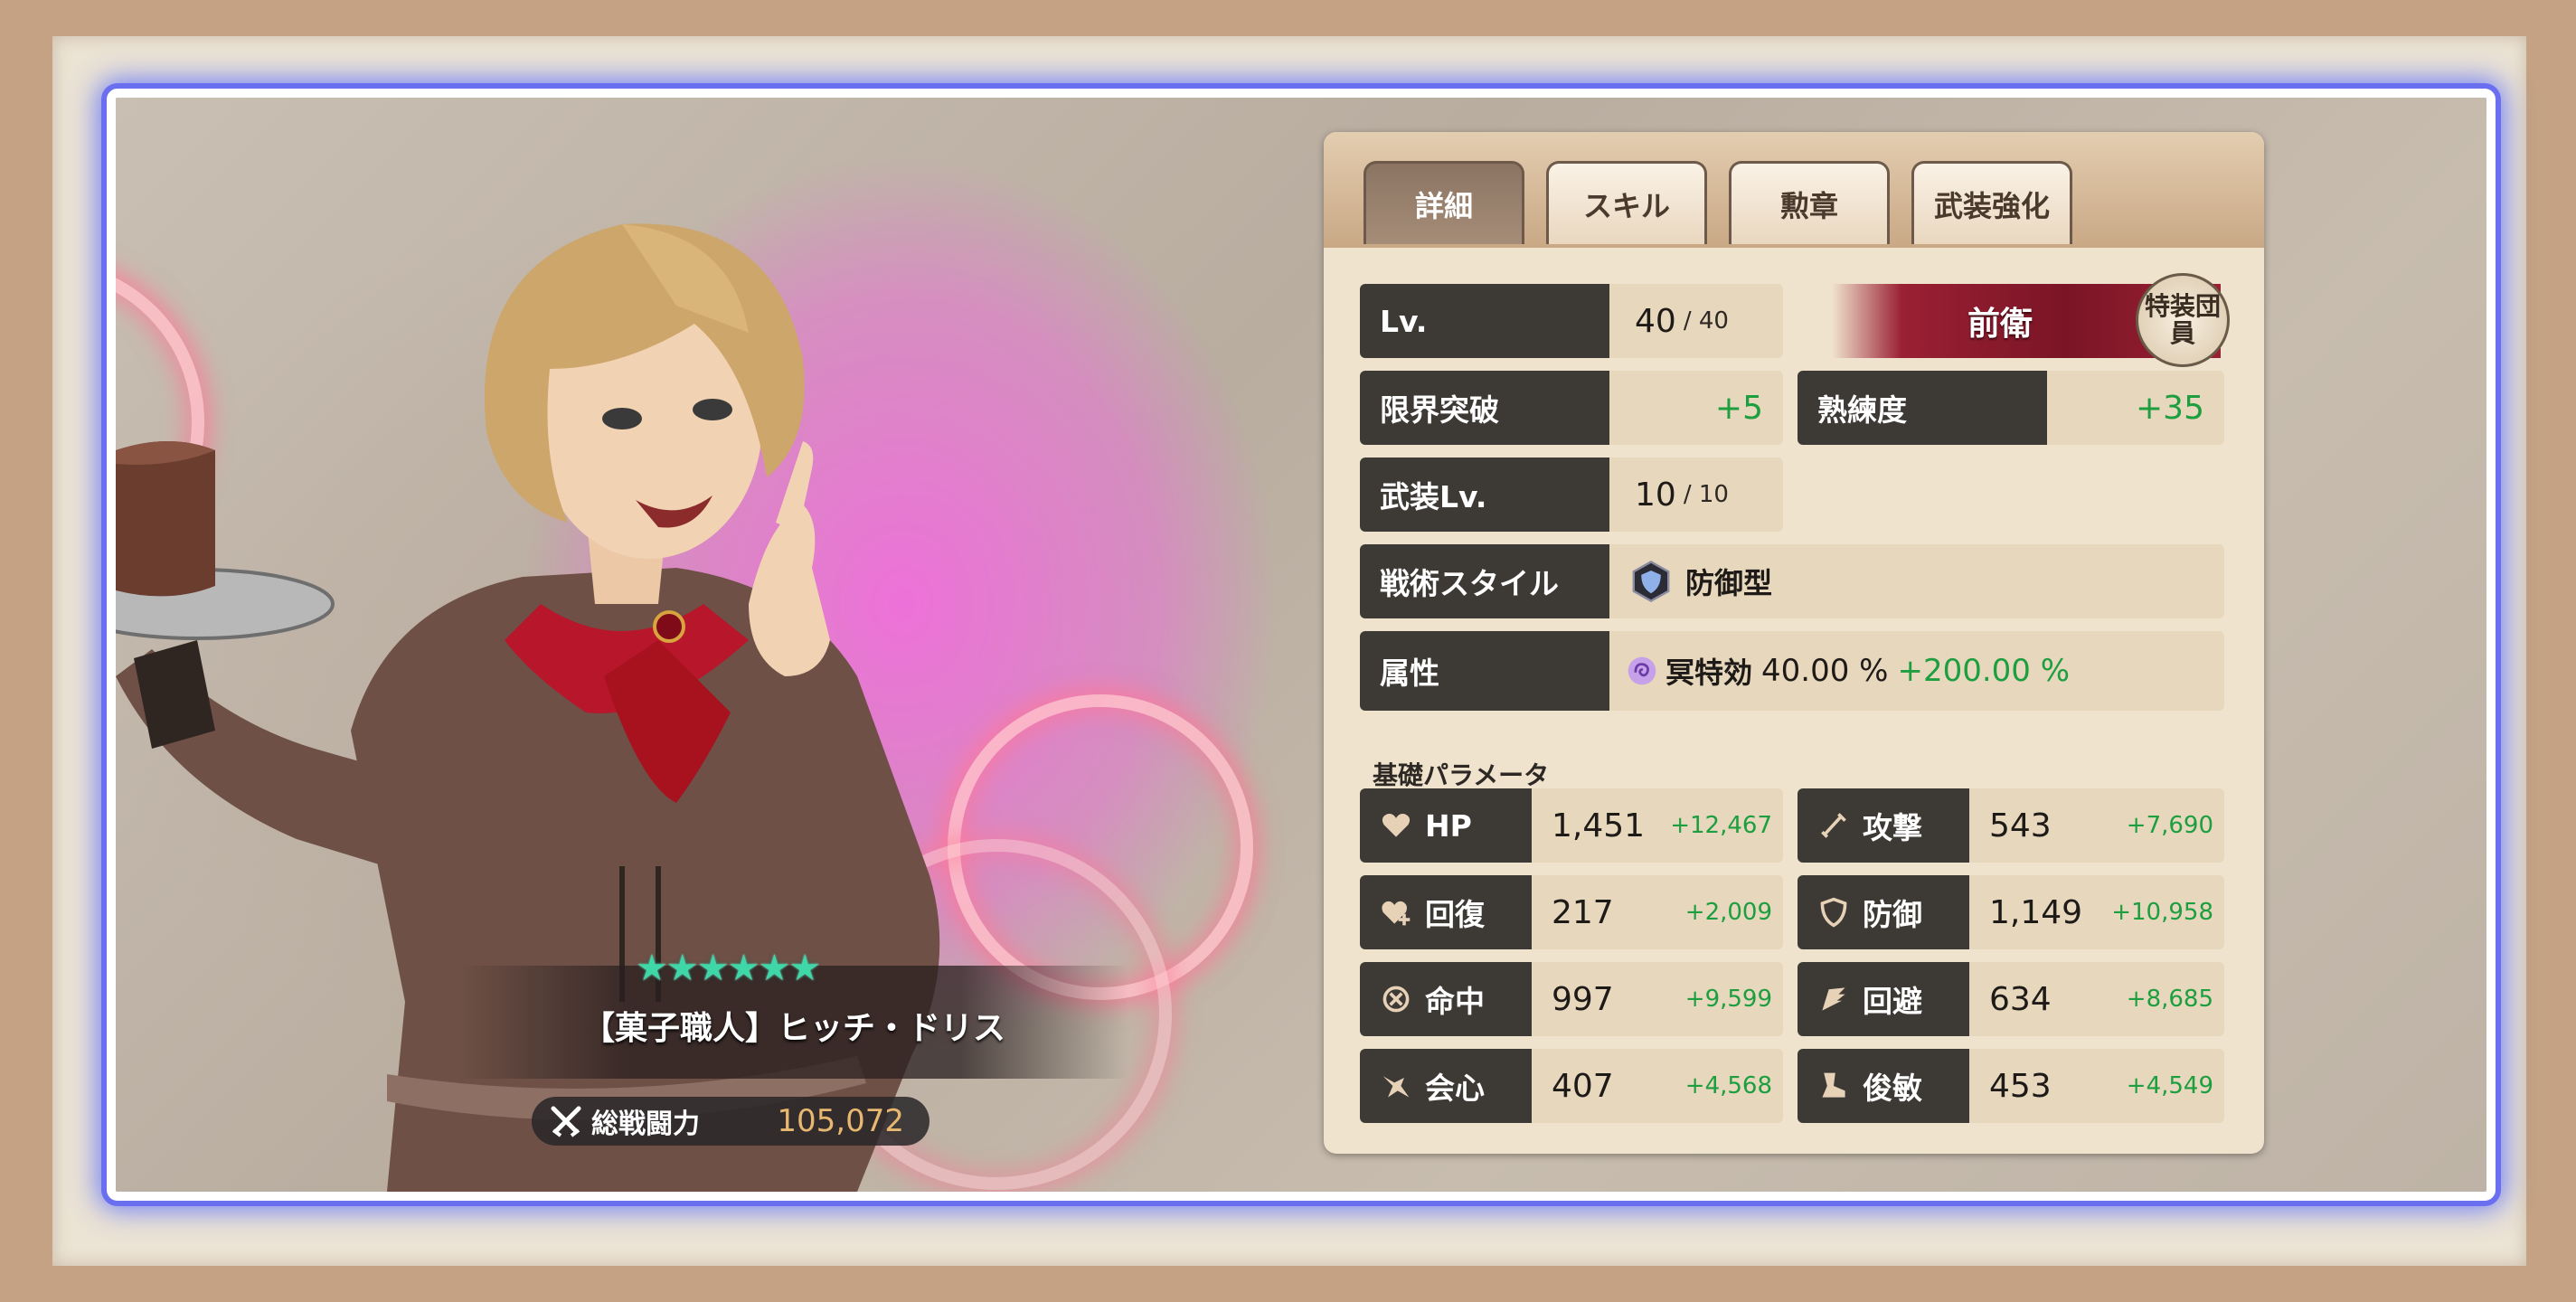 Image resolution: width=2576 pixels, height=1302 pixels. Describe the element at coordinates (1696, 408) in the screenshot. I see `limit-break-value-box: +5` at that location.